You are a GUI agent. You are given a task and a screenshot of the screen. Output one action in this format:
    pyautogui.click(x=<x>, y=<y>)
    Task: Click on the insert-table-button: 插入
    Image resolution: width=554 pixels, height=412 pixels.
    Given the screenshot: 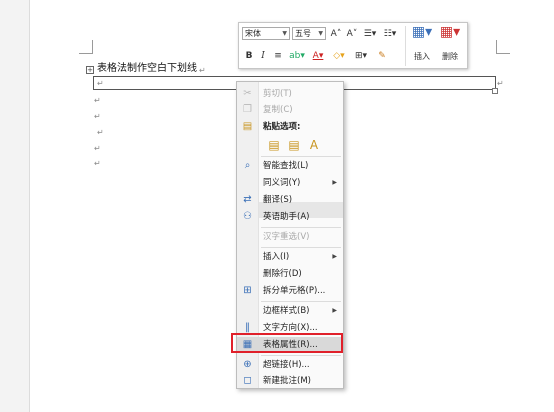 What is the action you would take?
    pyautogui.click(x=422, y=57)
    